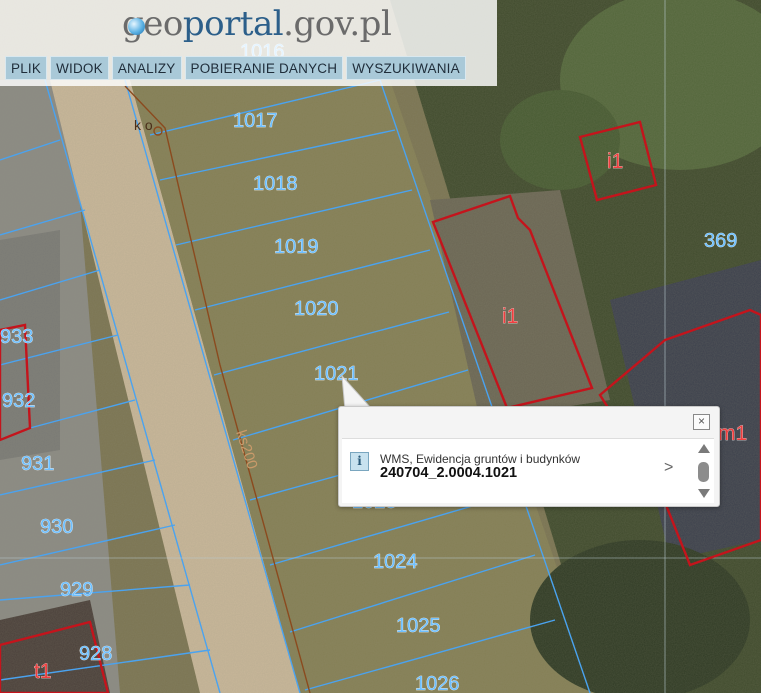  I want to click on parcel-number-label: 1026, so click(437, 683).